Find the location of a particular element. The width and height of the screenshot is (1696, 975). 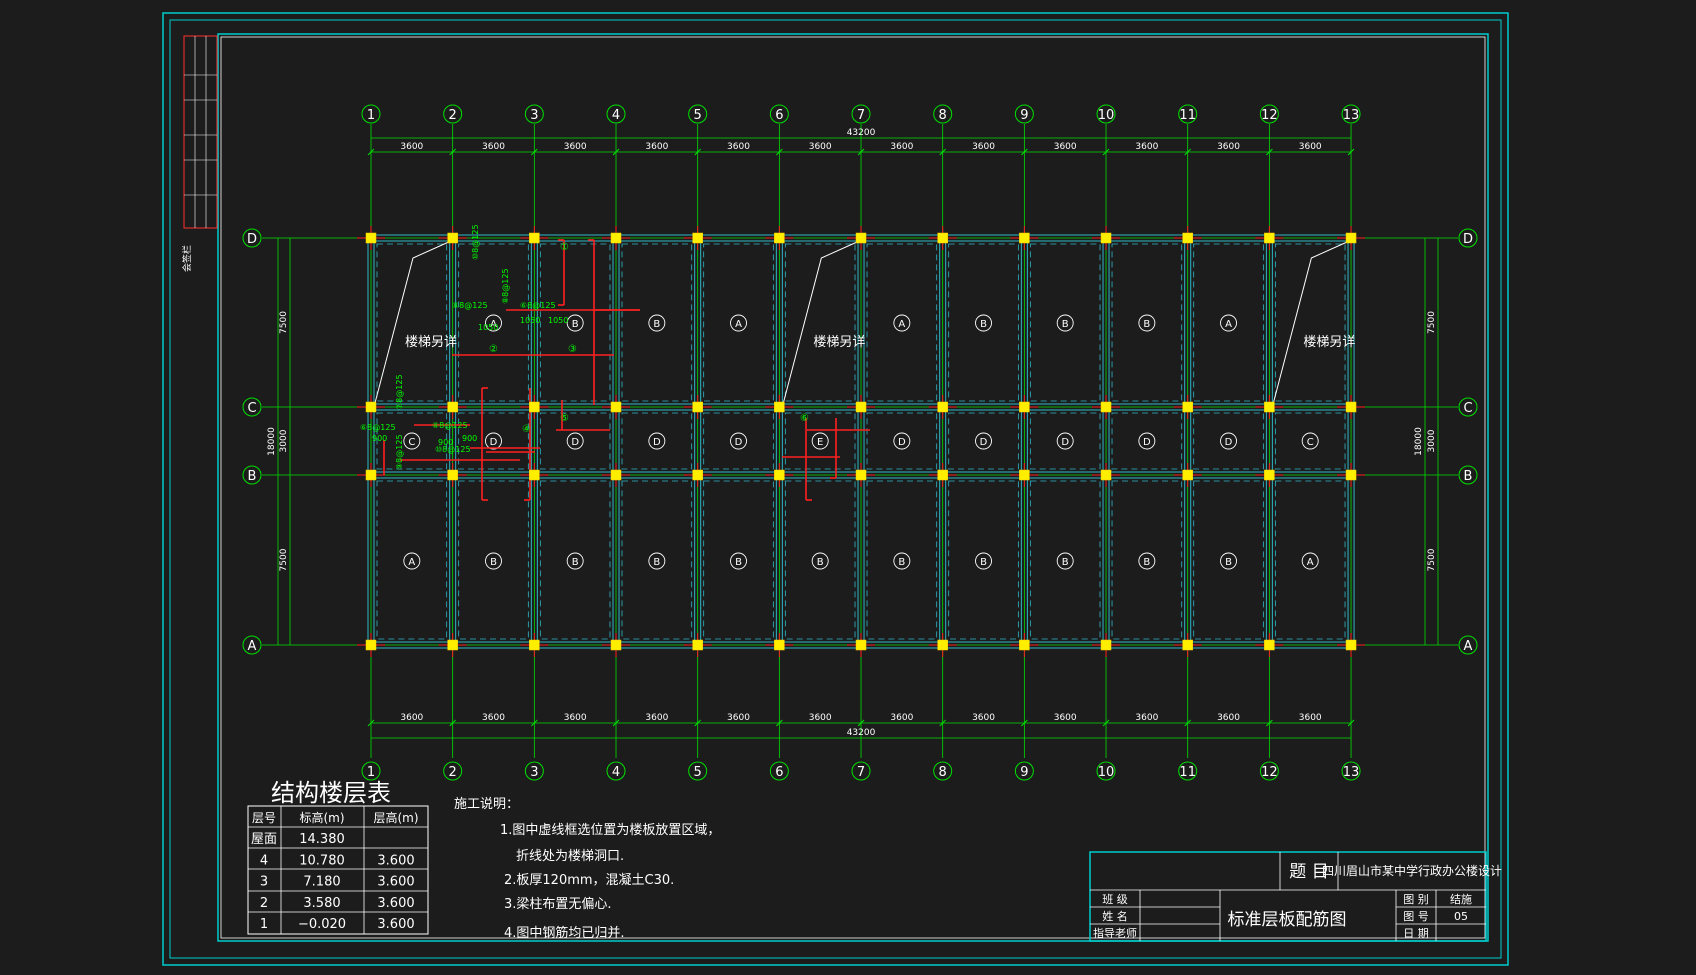

rebar-annotation: 900 is located at coordinates (445, 442).